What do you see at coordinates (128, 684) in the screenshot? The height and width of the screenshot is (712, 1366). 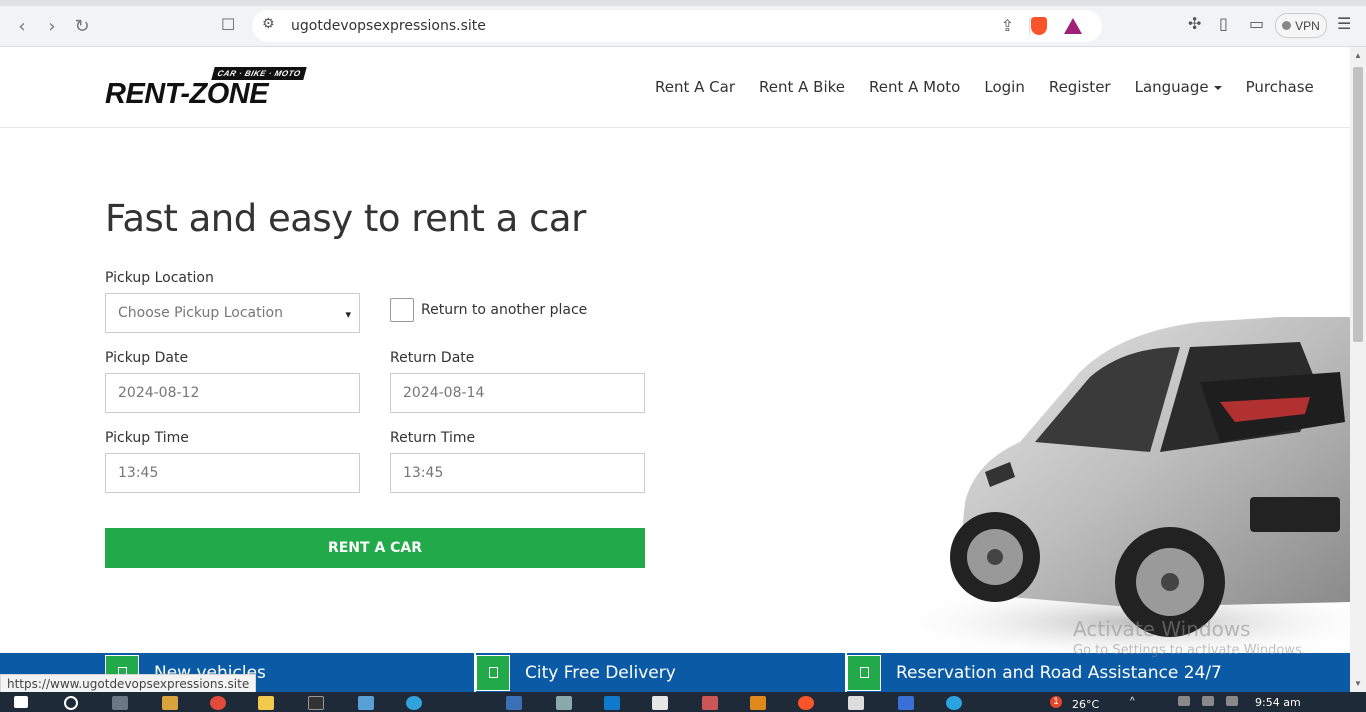 I see `status-bar-url: https://www.ugotdevopsexpressions.site` at bounding box center [128, 684].